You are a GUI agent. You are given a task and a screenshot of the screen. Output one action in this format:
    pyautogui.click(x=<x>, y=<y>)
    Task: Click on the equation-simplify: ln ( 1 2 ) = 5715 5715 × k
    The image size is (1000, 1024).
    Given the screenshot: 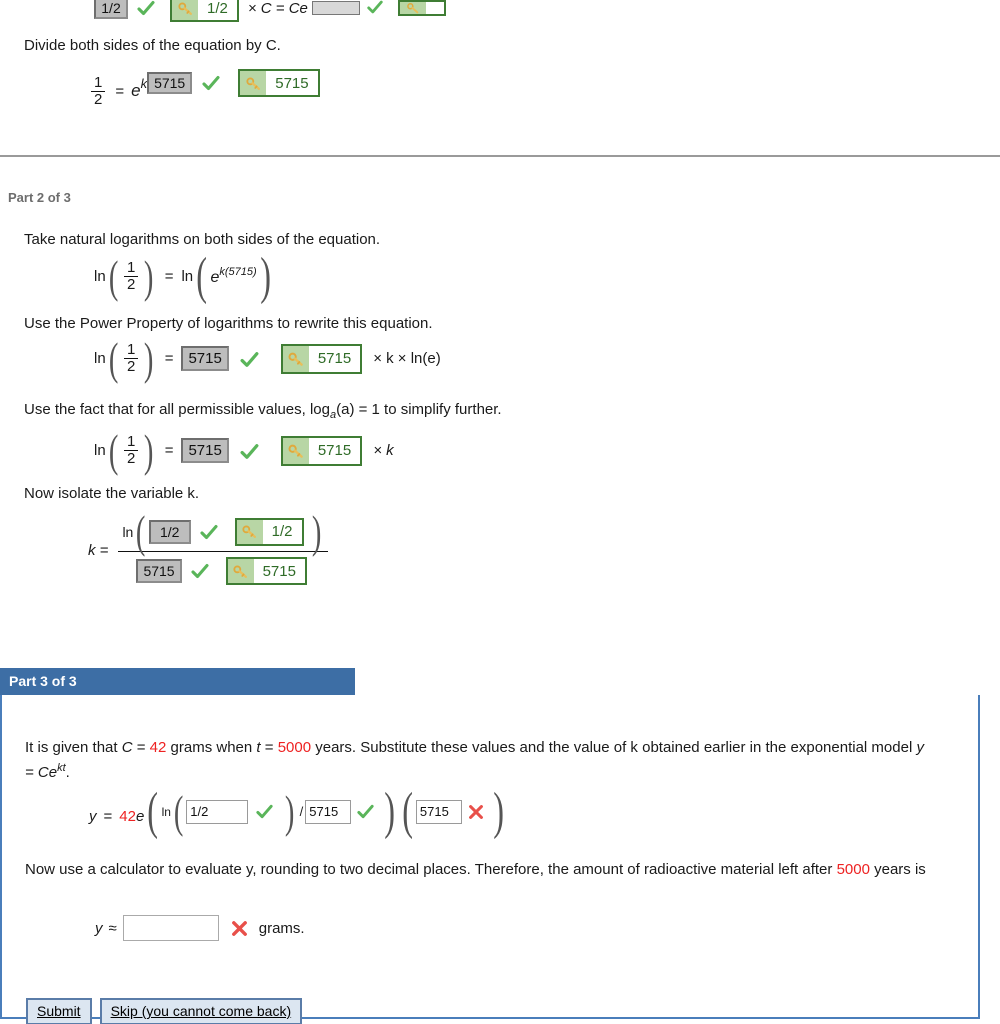 What is the action you would take?
    pyautogui.click(x=244, y=450)
    